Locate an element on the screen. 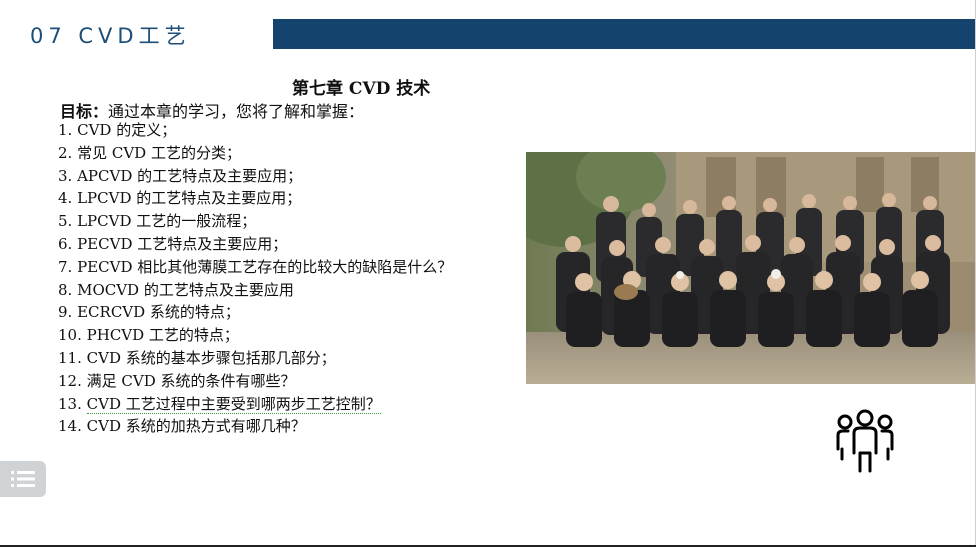 This screenshot has width=976, height=547. item-number: 2. is located at coordinates (65, 152).